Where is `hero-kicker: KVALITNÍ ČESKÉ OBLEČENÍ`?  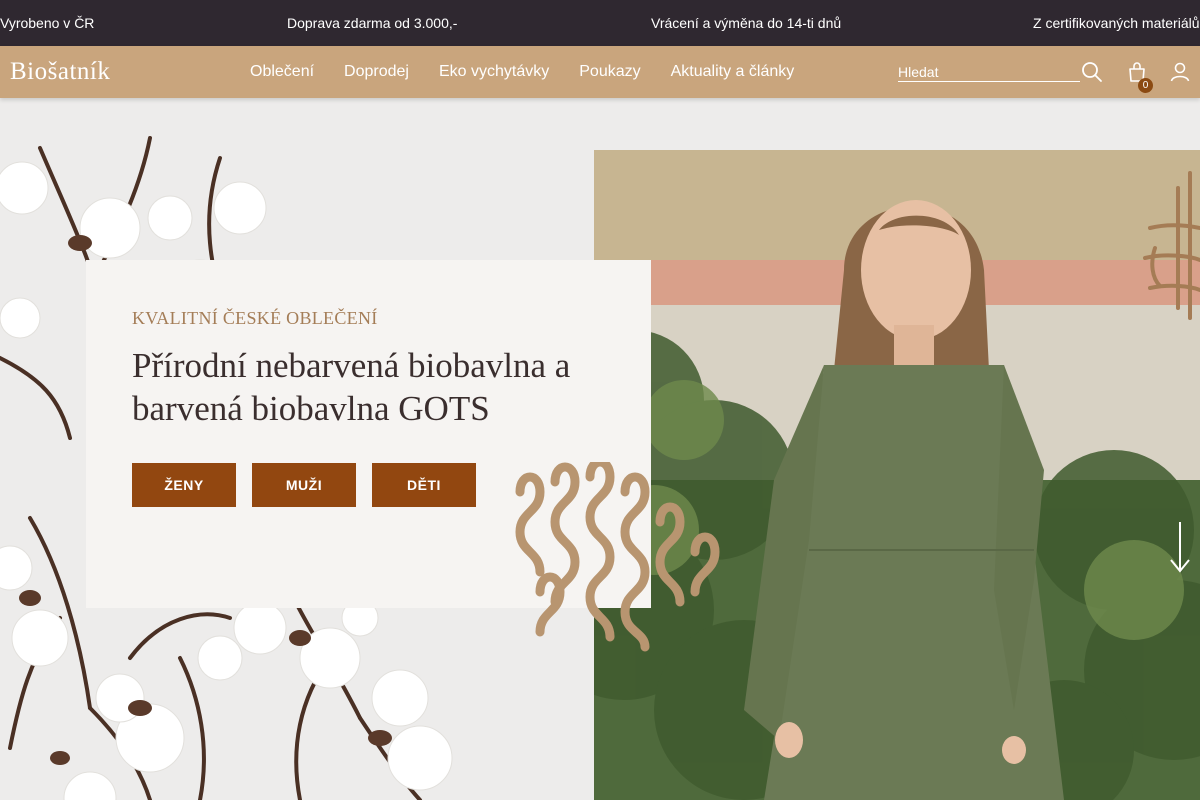
hero-kicker: KVALITNÍ ČESKÉ OBLEČENÍ is located at coordinates (255, 318).